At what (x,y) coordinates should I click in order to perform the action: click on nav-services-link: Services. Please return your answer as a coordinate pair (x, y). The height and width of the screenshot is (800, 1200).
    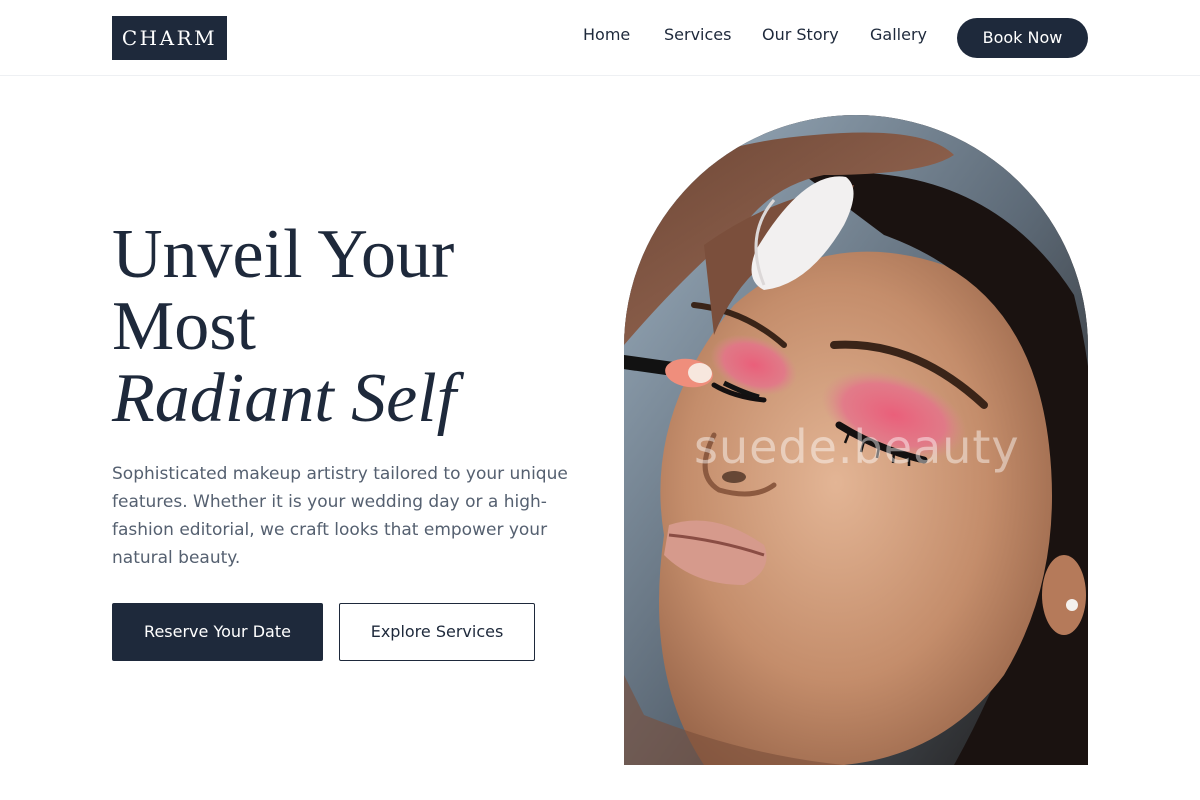
    Looking at the image, I should click on (697, 35).